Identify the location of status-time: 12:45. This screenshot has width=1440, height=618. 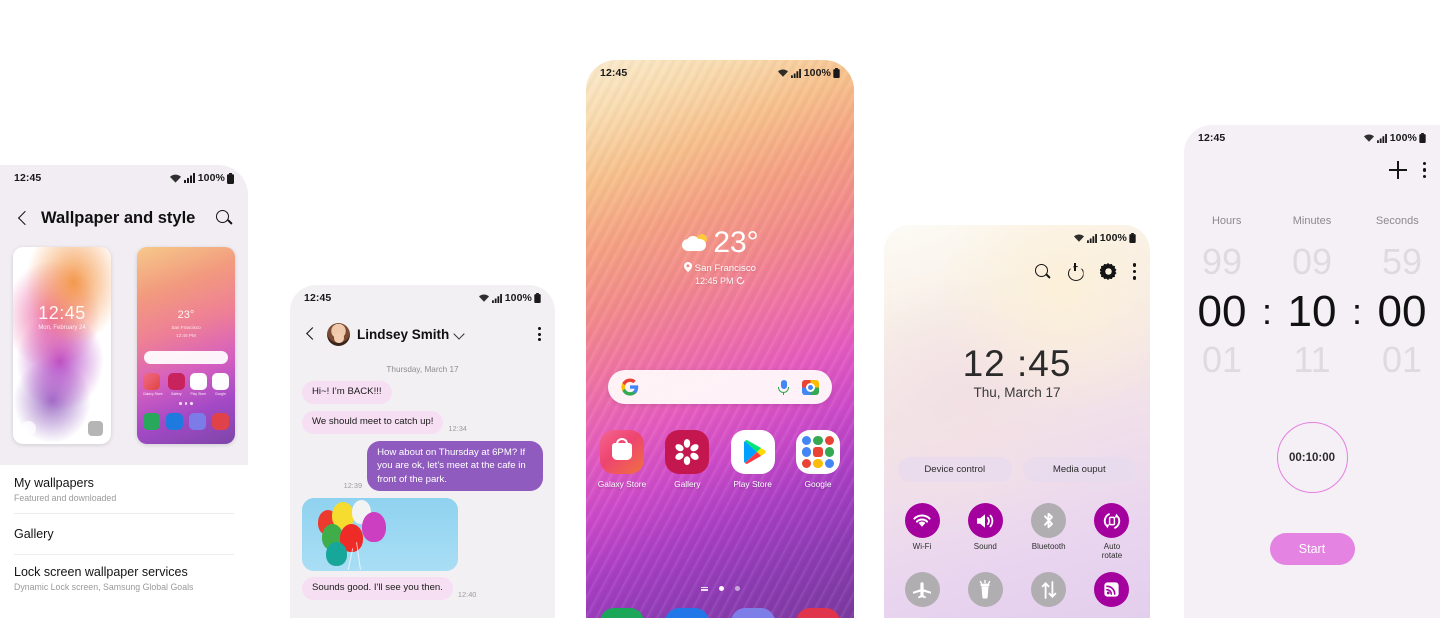
(1212, 138).